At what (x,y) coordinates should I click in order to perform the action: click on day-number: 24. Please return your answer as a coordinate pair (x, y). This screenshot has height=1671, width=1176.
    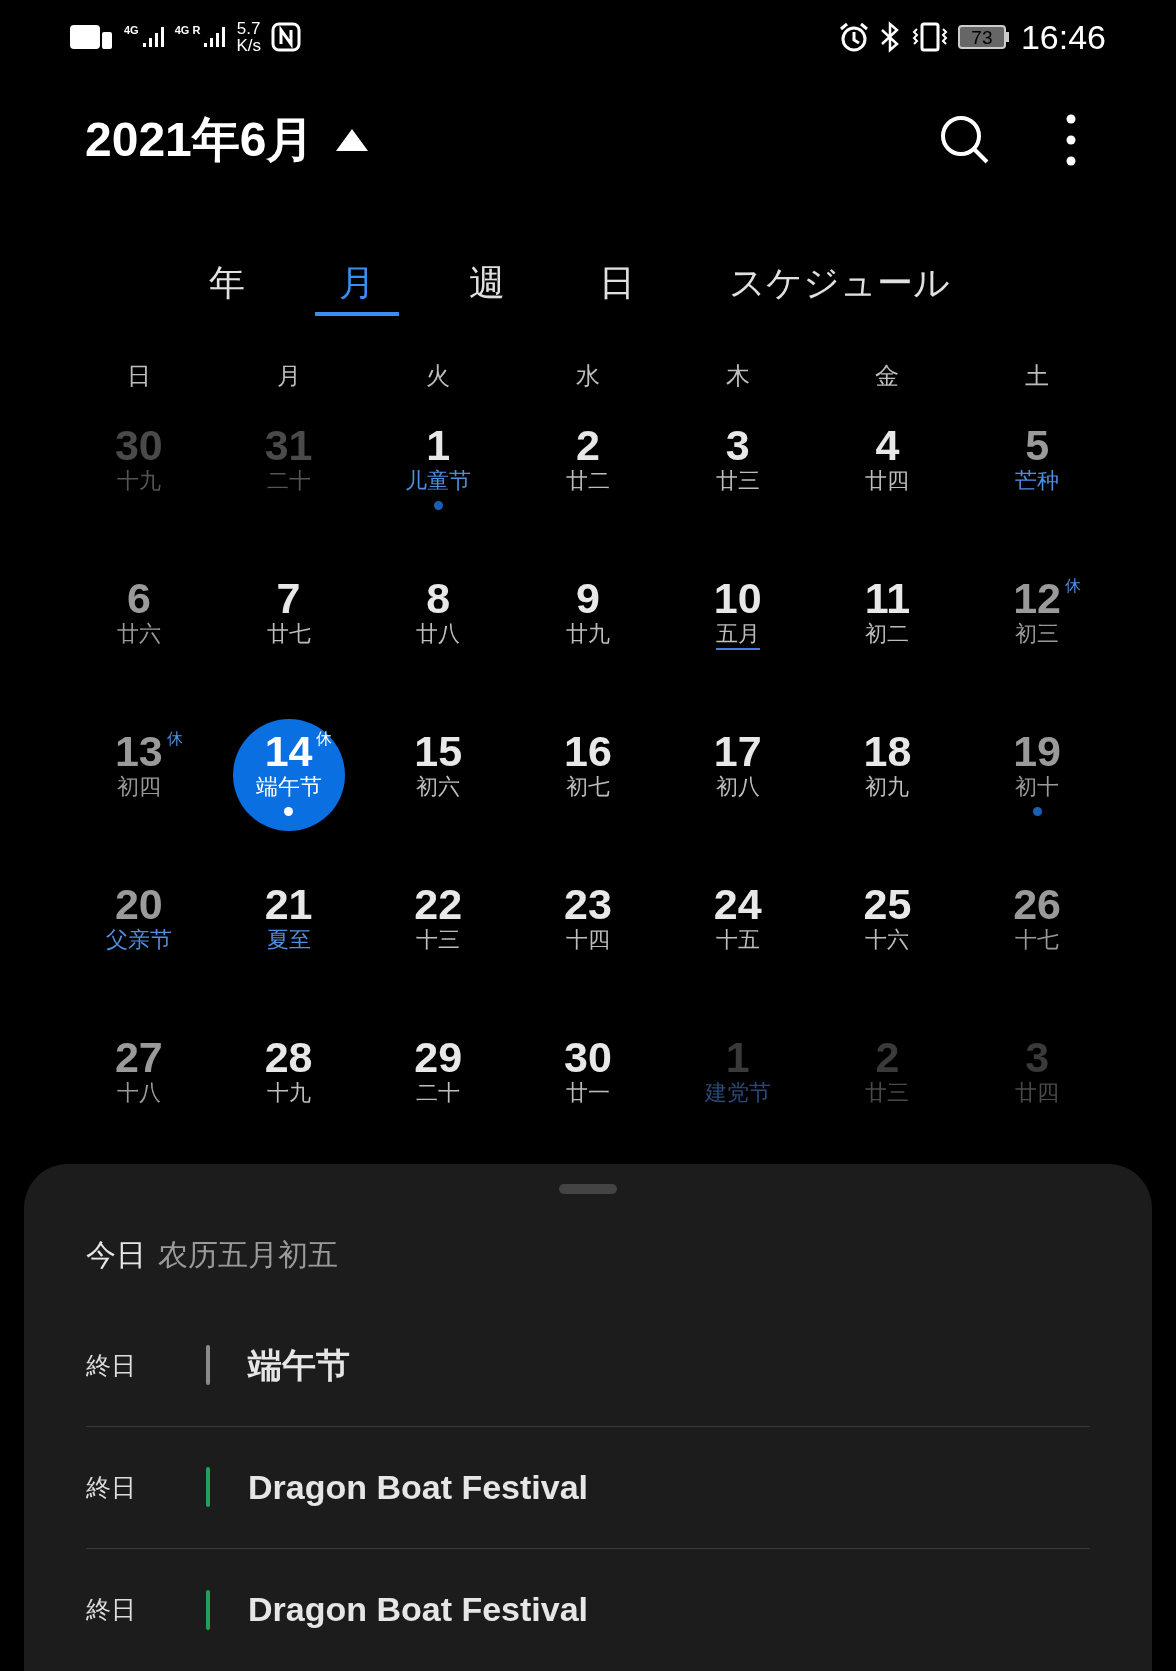
    Looking at the image, I should click on (737, 904).